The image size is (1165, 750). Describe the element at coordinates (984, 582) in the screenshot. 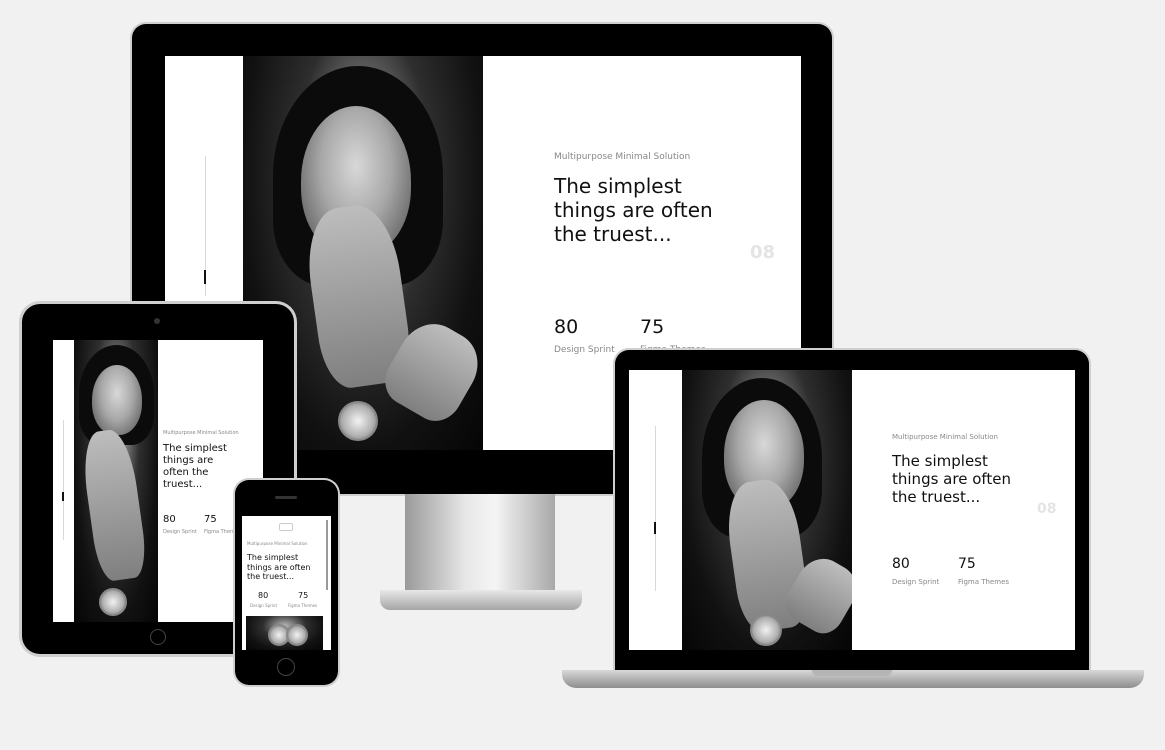

I see `laptop-stat2-label: Figma Themes` at that location.